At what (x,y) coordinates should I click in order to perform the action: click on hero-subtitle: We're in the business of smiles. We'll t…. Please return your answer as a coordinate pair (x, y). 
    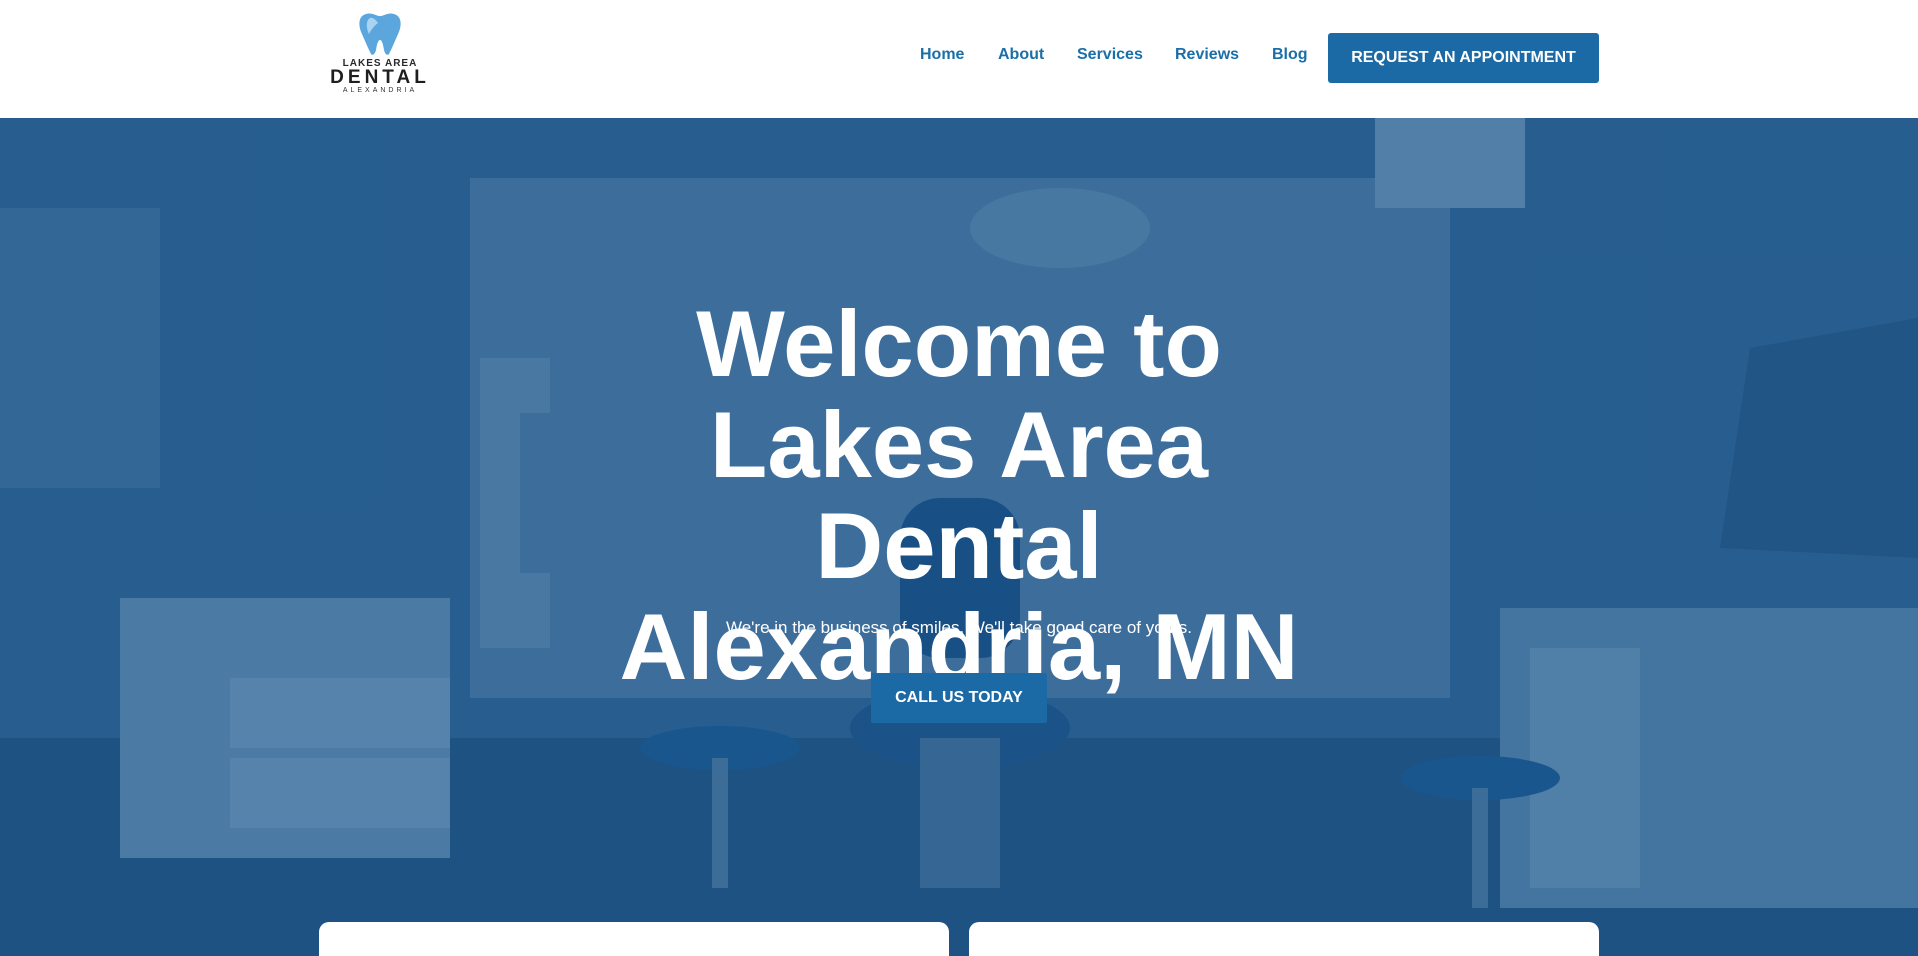
    Looking at the image, I should click on (959, 627).